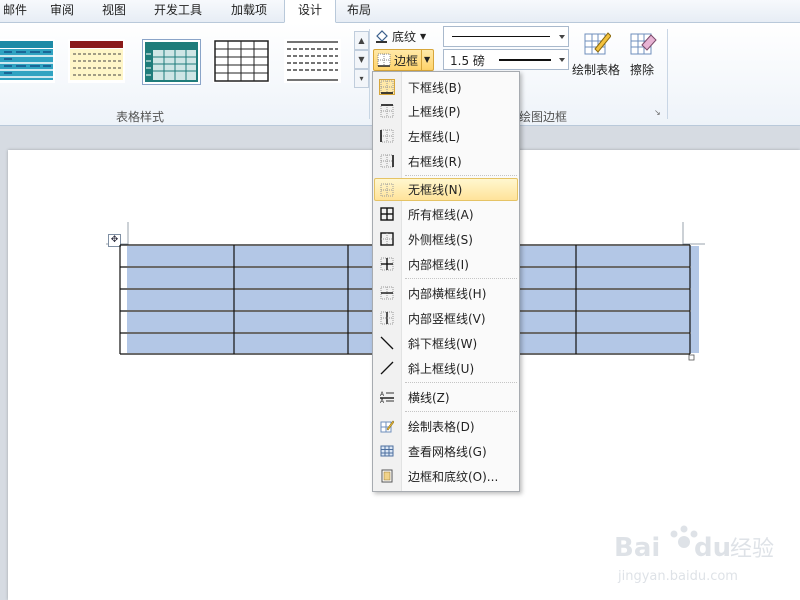  What do you see at coordinates (658, 113) in the screenshot?
I see `dialog-launcher-icon: ↘` at bounding box center [658, 113].